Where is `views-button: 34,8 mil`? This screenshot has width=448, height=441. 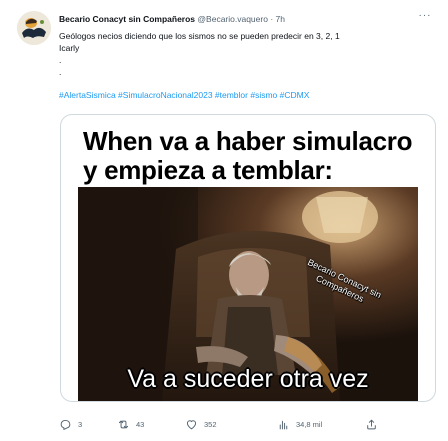
views-button: 34,8 mil is located at coordinates (299, 424).